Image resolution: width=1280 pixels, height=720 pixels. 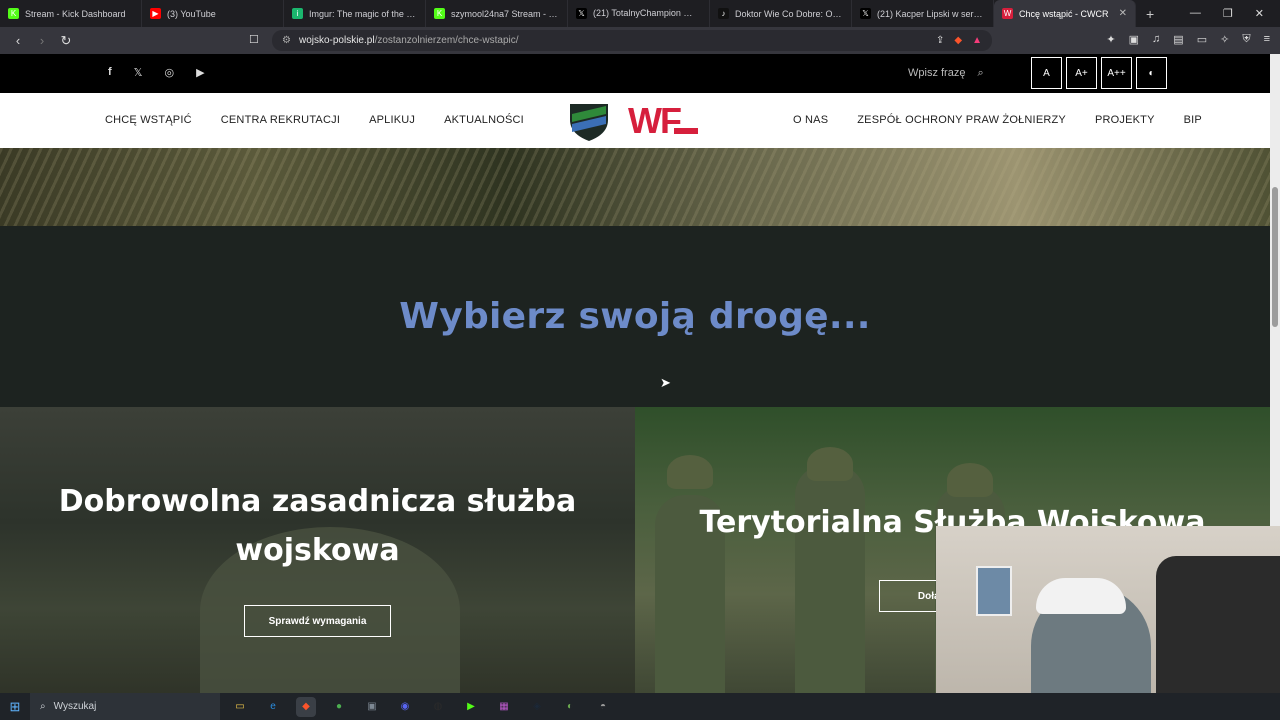 What do you see at coordinates (1275, 257) in the screenshot?
I see `scrollbar-thumb` at bounding box center [1275, 257].